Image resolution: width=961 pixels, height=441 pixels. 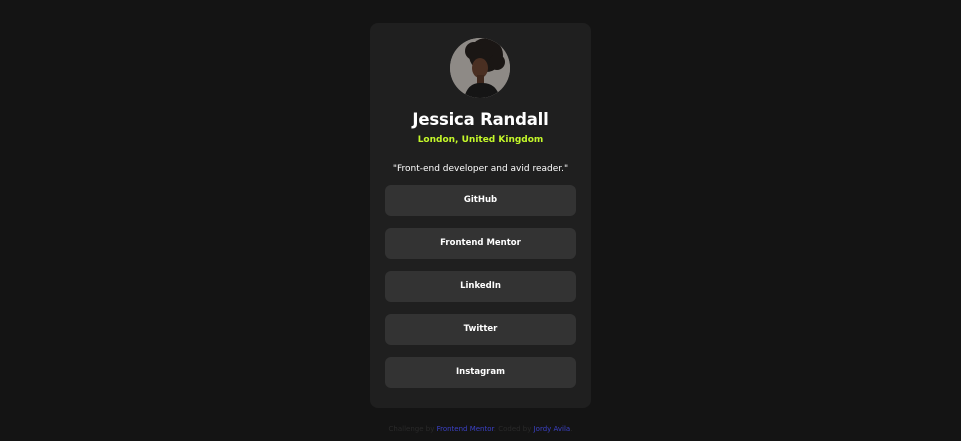 What do you see at coordinates (480, 372) in the screenshot?
I see `instagram-link-button: Instagram` at bounding box center [480, 372].